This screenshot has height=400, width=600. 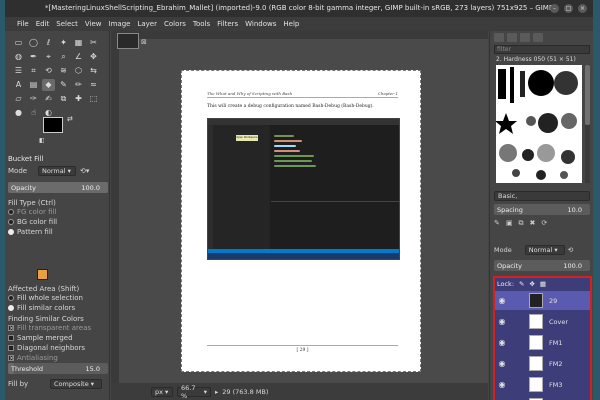 What do you see at coordinates (48, 43) in the screenshot?
I see `free-select-tool-icon: ℓ` at bounding box center [48, 43].